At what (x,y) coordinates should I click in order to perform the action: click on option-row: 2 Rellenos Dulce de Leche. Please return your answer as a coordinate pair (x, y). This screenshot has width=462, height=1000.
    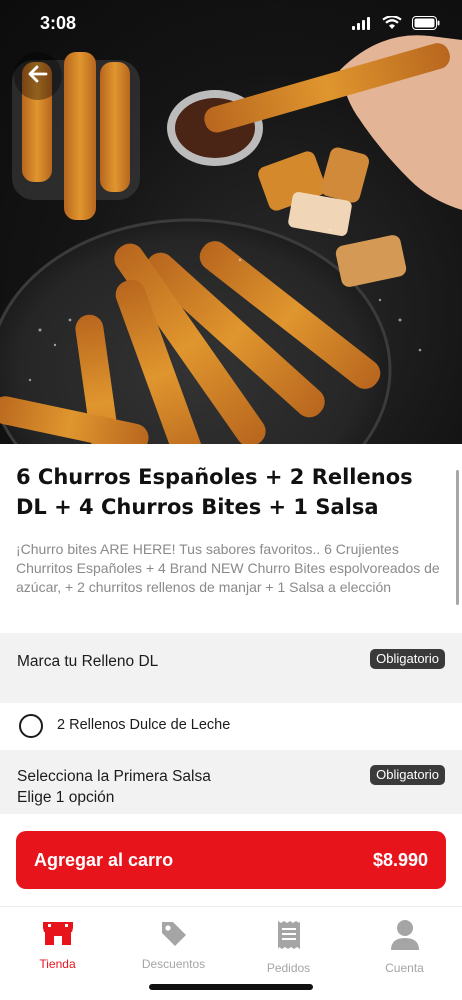
    Looking at the image, I should click on (231, 726).